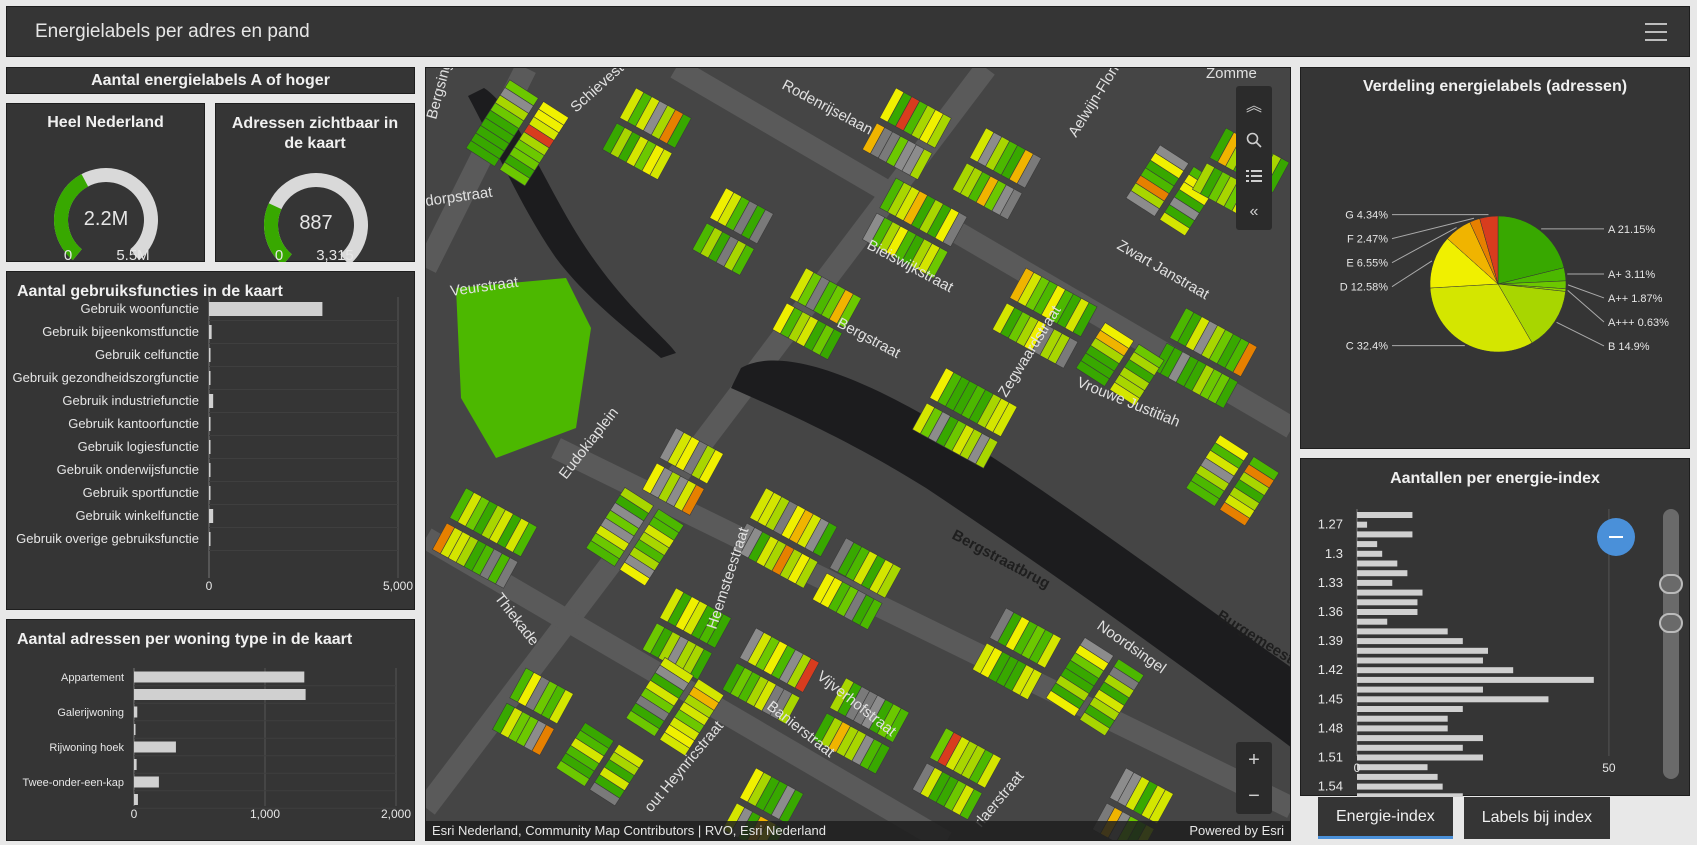 The height and width of the screenshot is (845, 1697). I want to click on bar-label: Gebruik woonfunctie, so click(139, 308).